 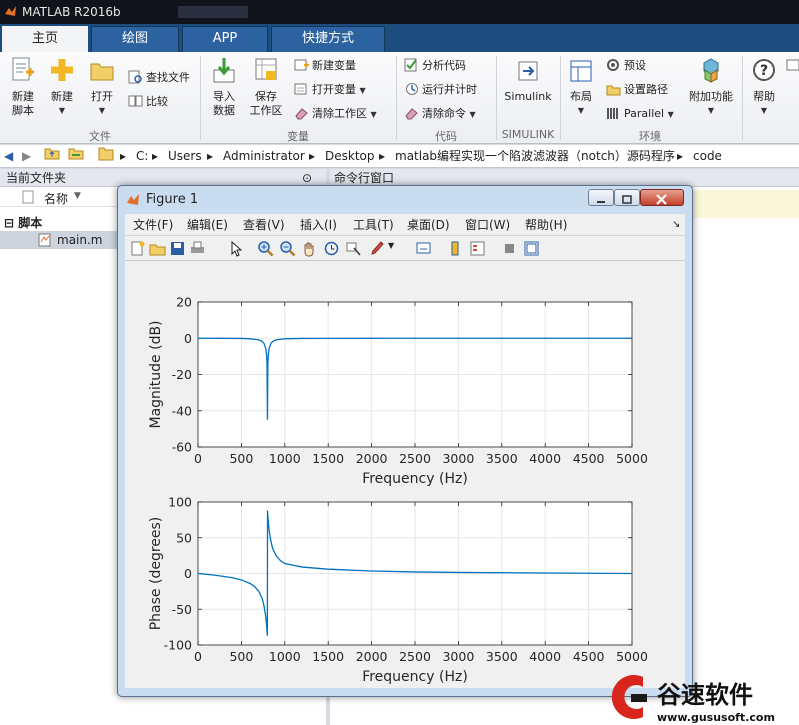 What do you see at coordinates (350, 156) in the screenshot?
I see `breadcrumb-segment: Desktop` at bounding box center [350, 156].